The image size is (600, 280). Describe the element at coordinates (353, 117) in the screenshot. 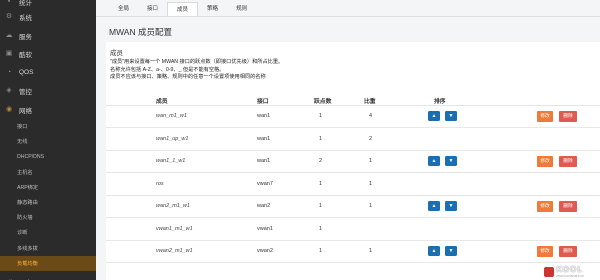

I see `table-row: wan_m1_w1 wan1 1 4 ▲ ▼ 修改 删除` at that location.